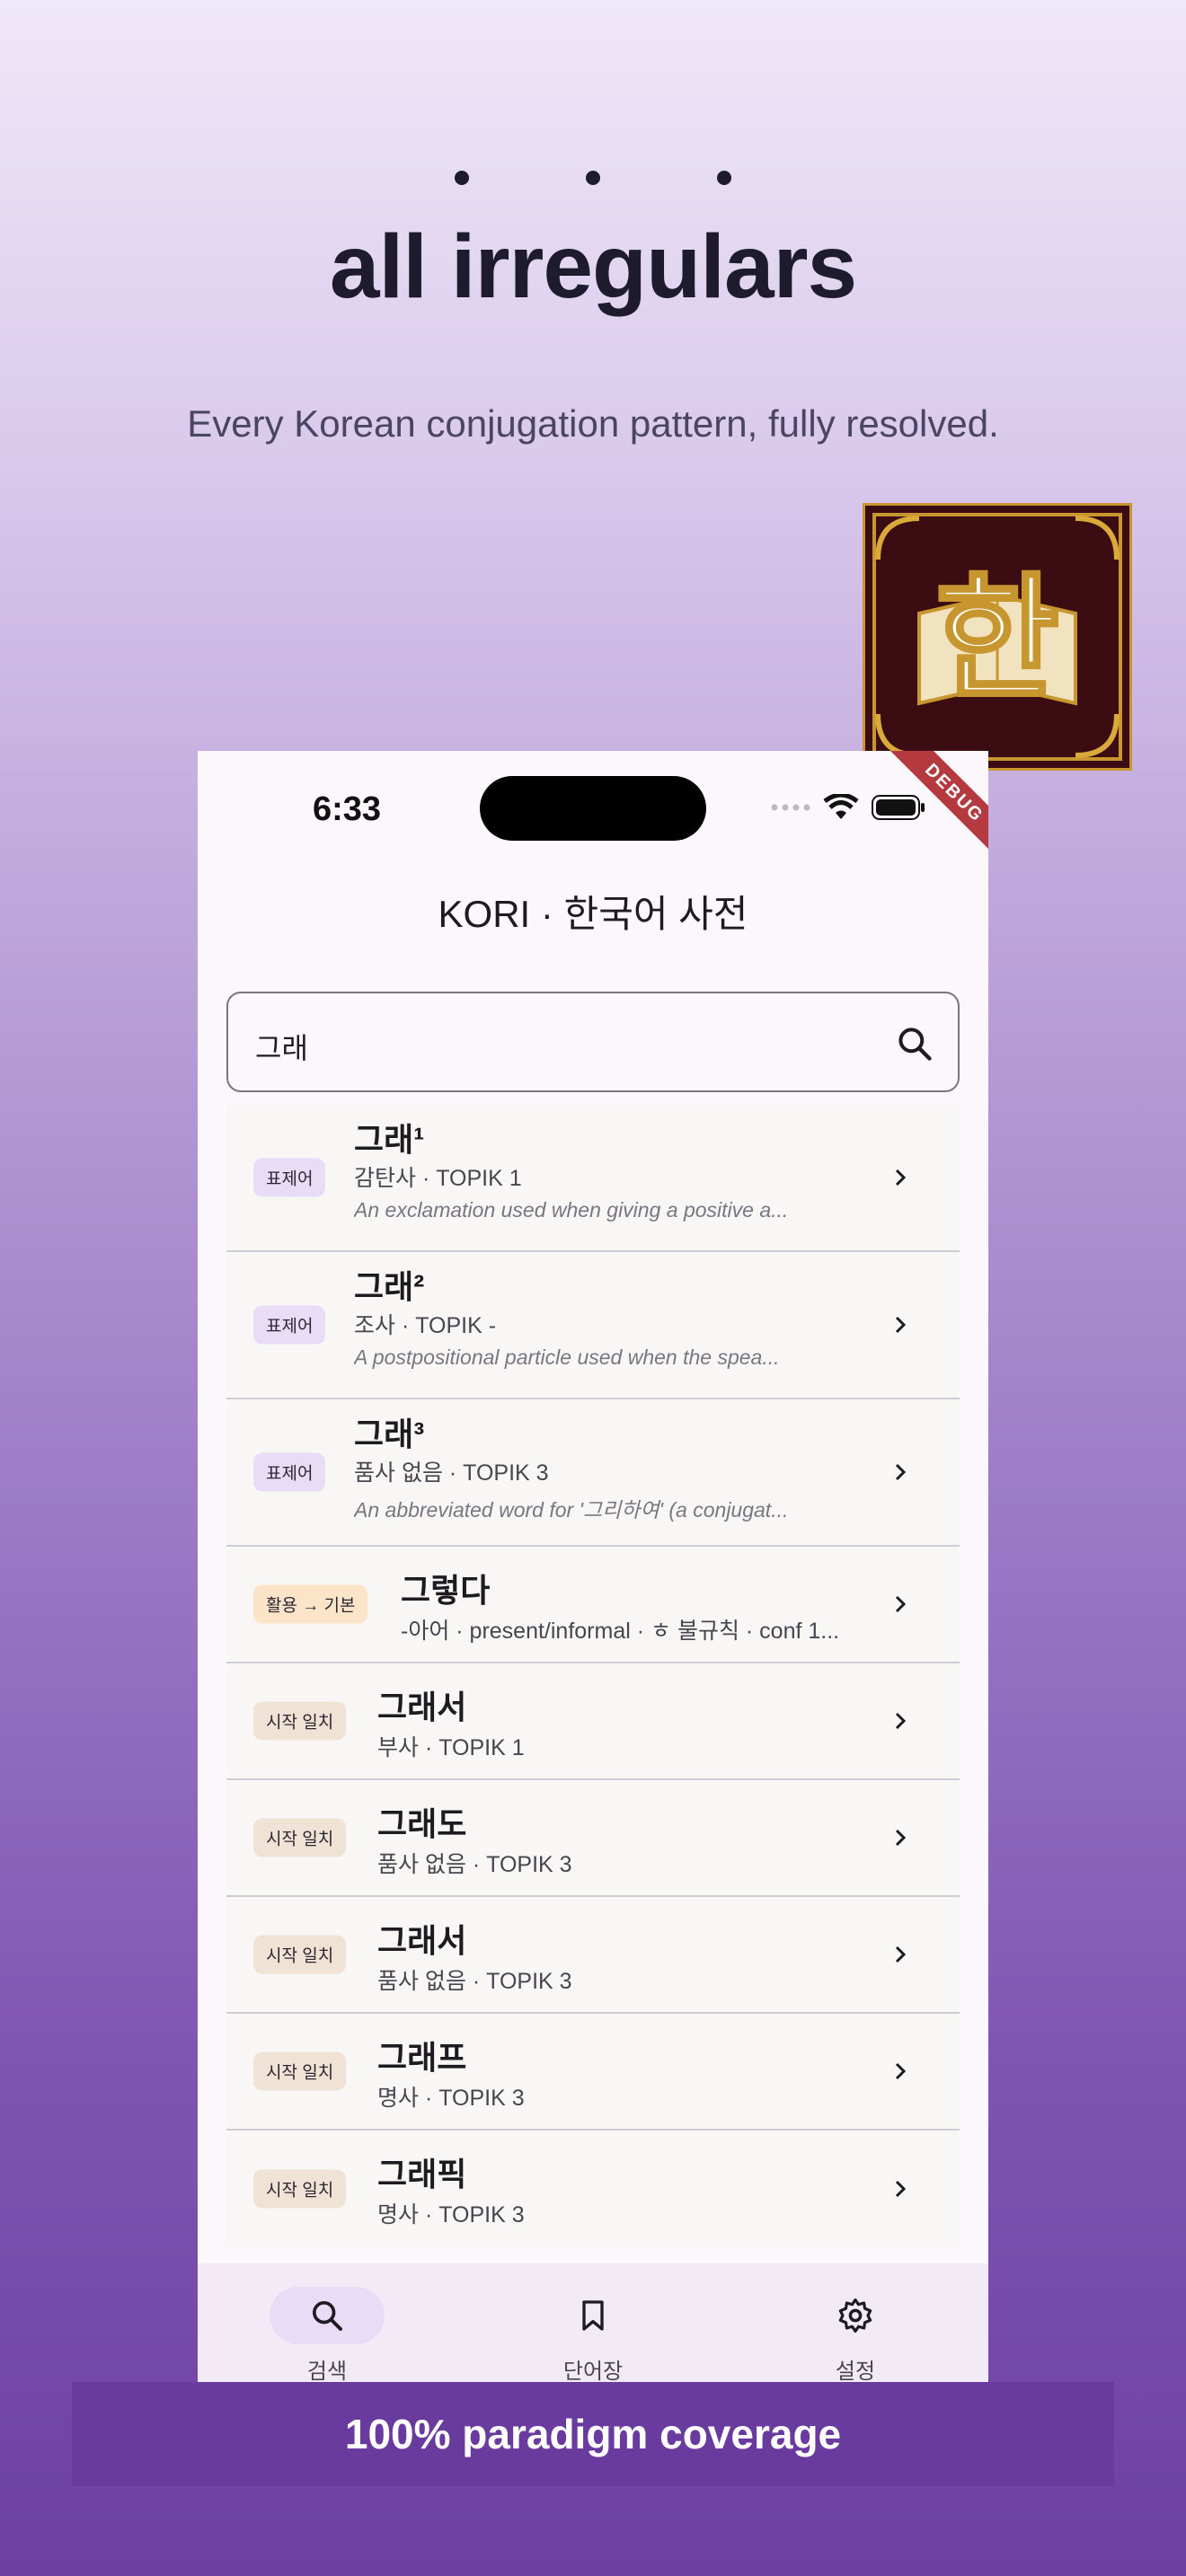  I want to click on status-icons, so click(848, 807).